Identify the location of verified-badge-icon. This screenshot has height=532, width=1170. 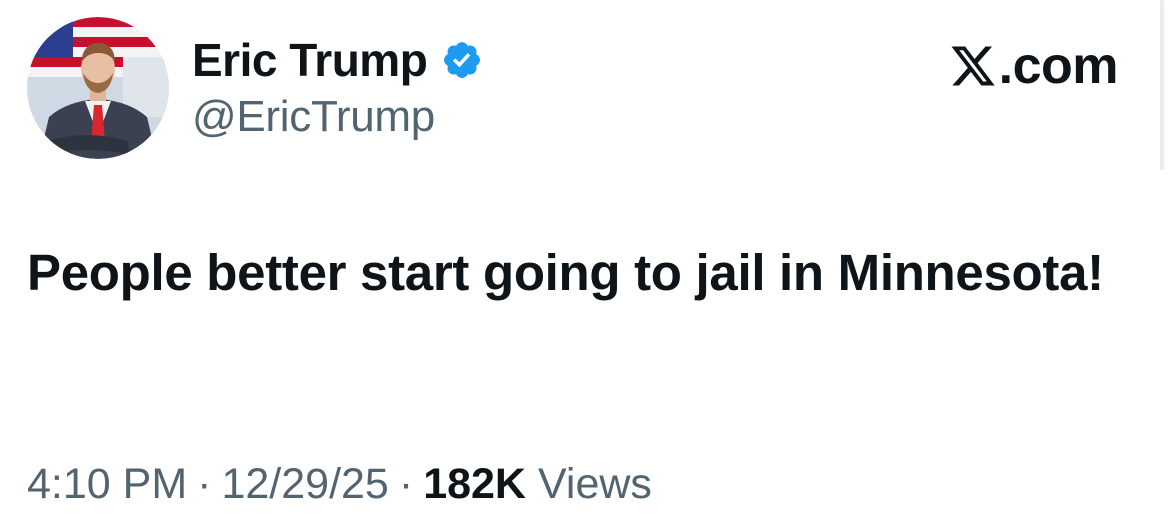
(462, 60).